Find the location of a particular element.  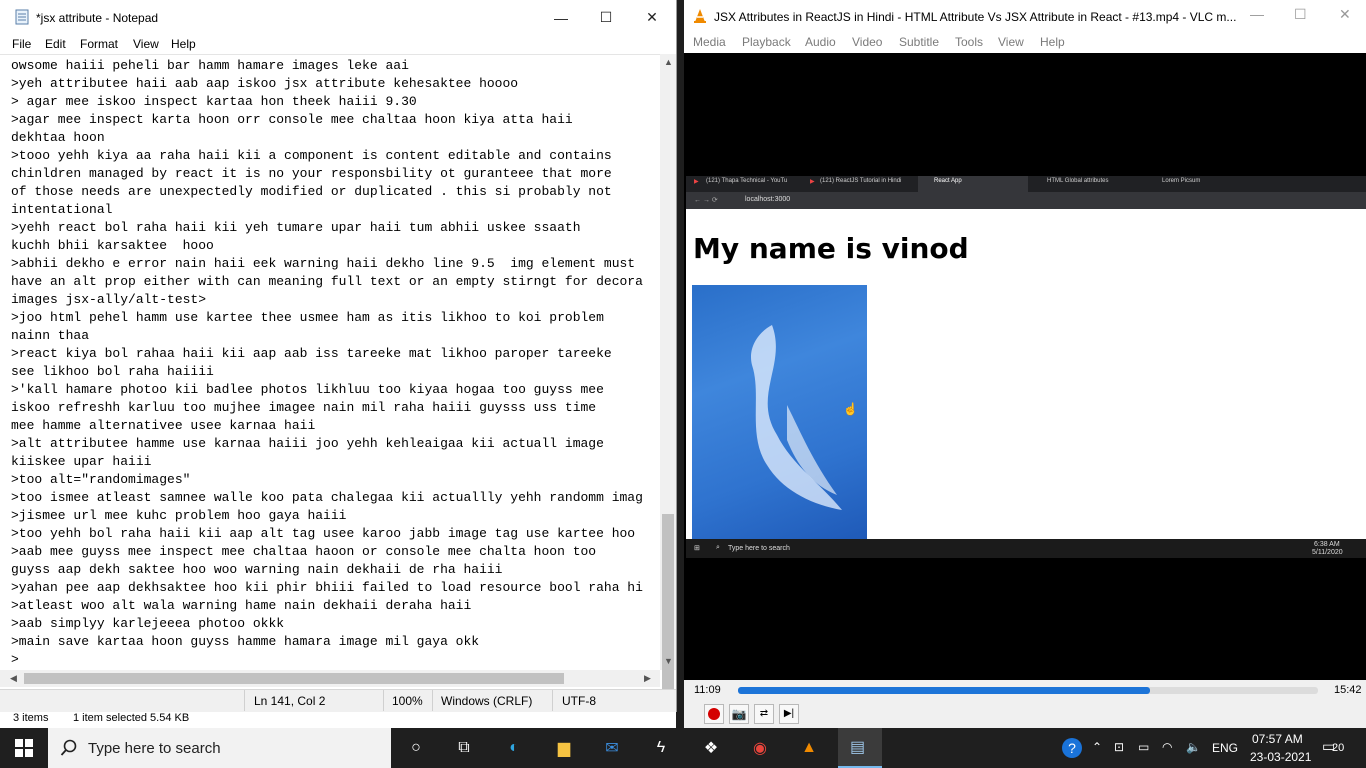

task-view-icon: ⧉ is located at coordinates (464, 748).